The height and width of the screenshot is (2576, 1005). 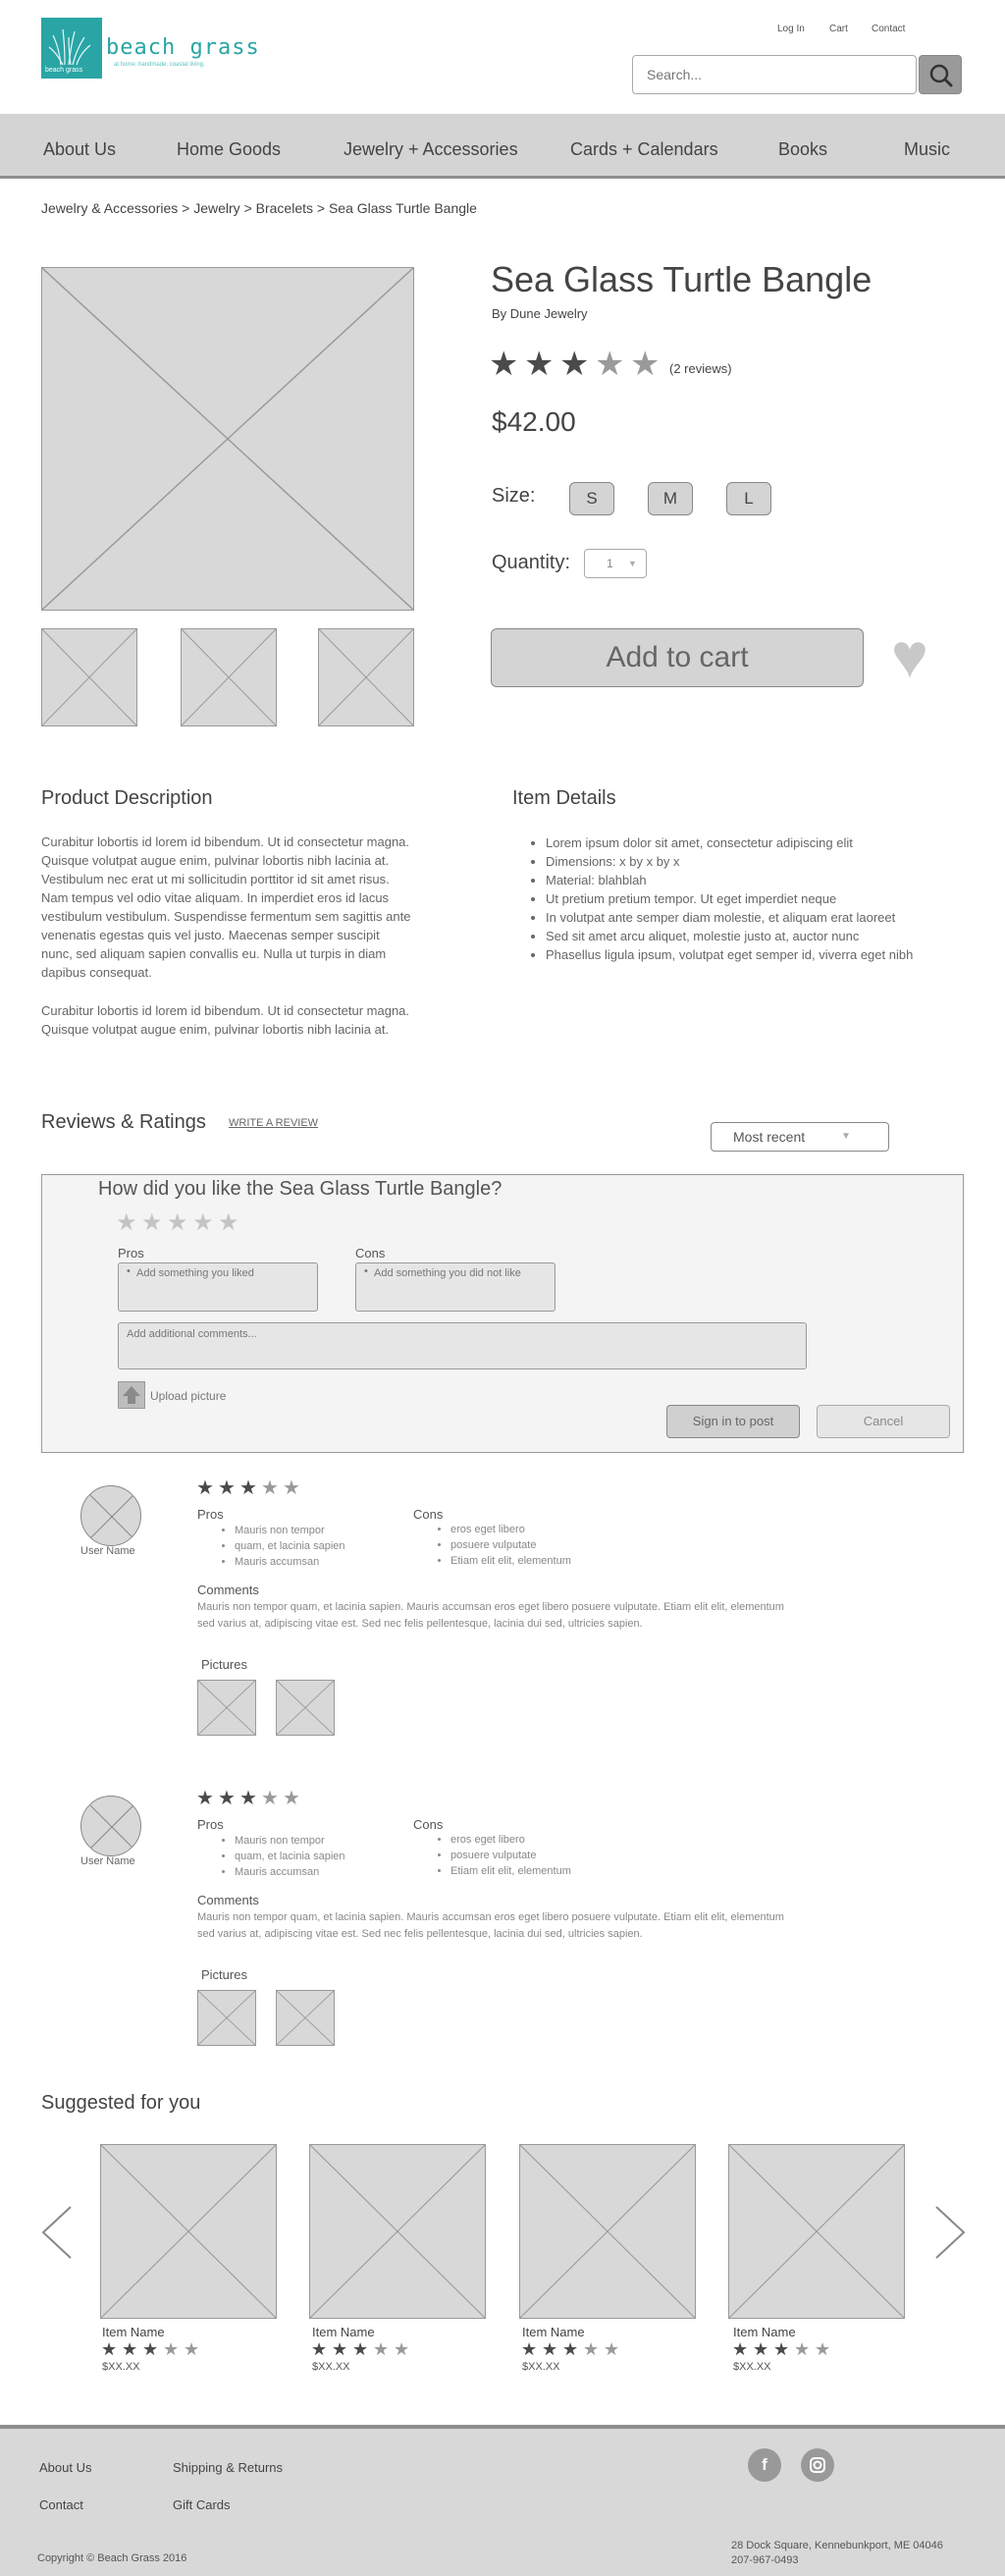 What do you see at coordinates (540, 313) in the screenshot?
I see `product-byline: By Dune Jewelry` at bounding box center [540, 313].